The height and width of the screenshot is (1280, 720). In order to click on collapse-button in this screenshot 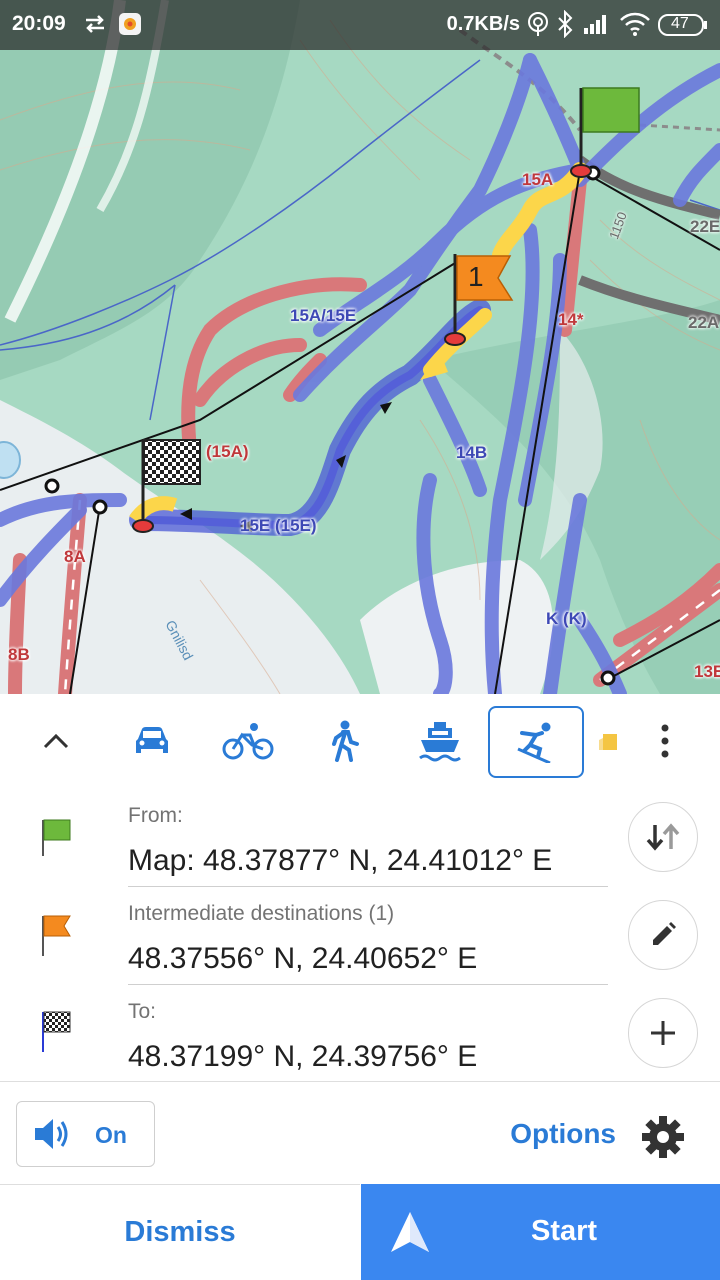, I will do `click(56, 741)`.